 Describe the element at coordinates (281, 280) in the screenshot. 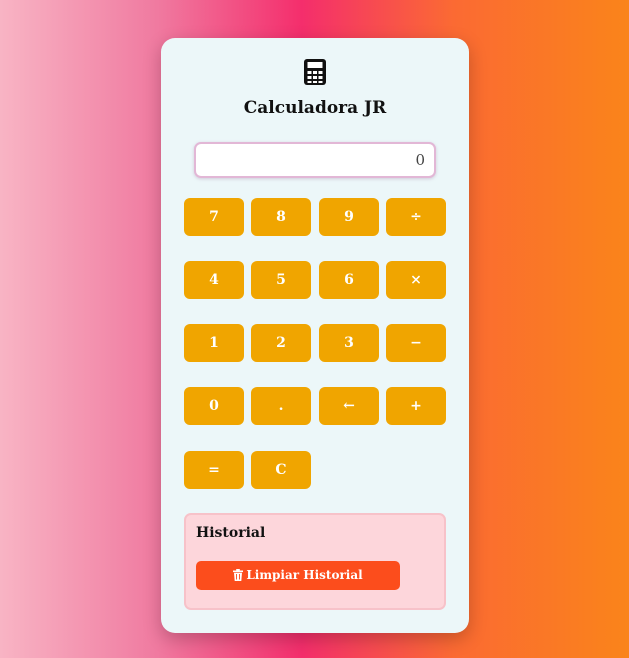

I see `key-5: 5` at that location.